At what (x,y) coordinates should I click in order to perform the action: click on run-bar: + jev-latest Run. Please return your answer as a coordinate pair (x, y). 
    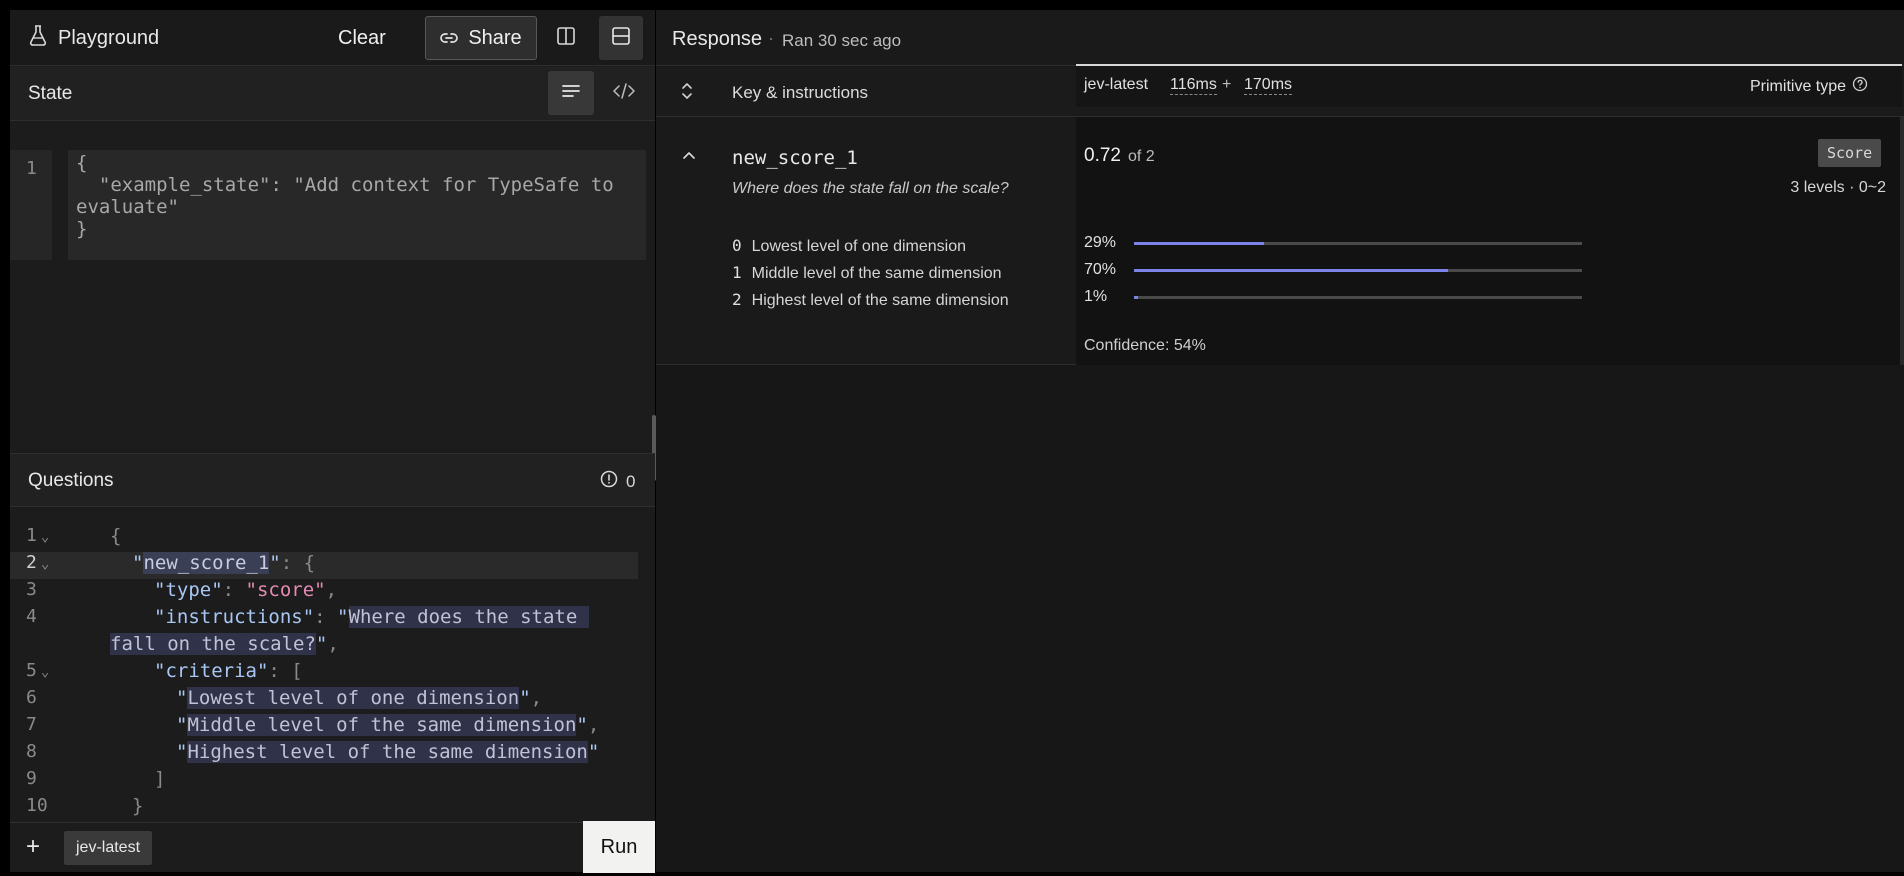
    Looking at the image, I should click on (332, 847).